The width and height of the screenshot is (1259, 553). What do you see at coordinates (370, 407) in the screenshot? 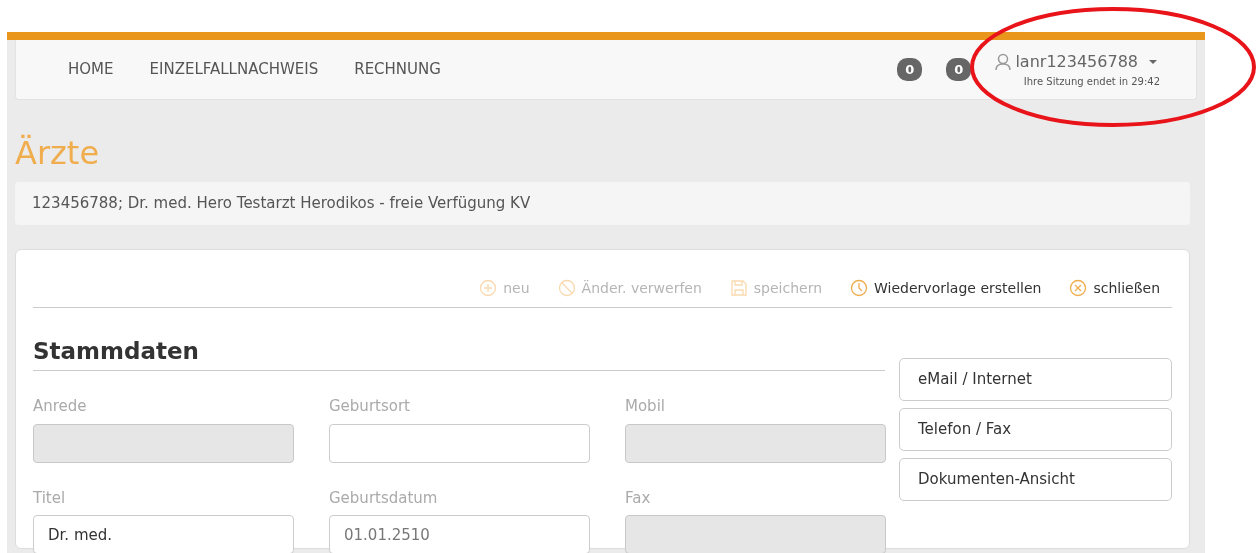
I see `field-label: Geburtsort` at bounding box center [370, 407].